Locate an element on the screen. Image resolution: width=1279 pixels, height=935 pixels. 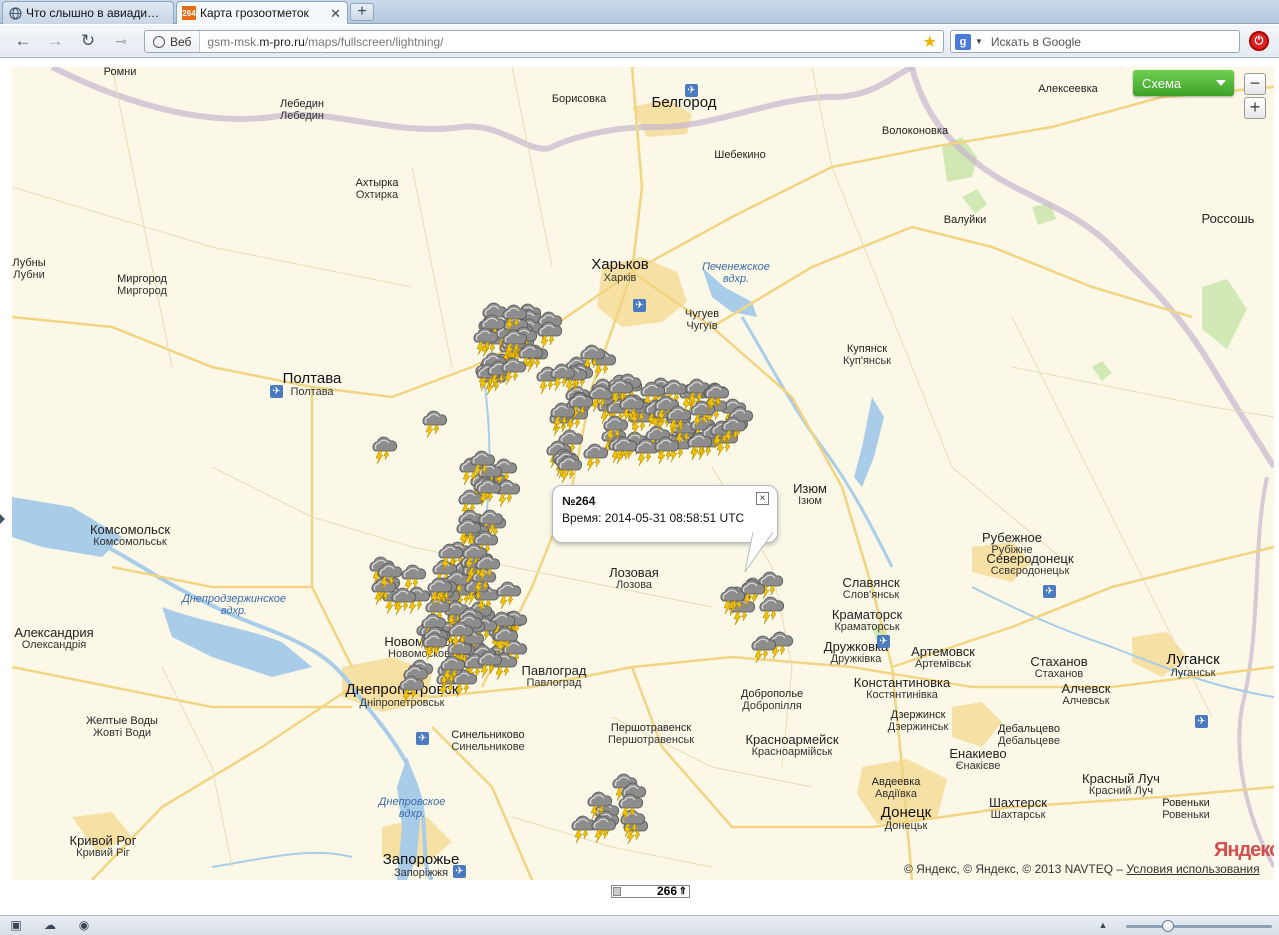
chevron-down-icon is located at coordinates (1221, 83).